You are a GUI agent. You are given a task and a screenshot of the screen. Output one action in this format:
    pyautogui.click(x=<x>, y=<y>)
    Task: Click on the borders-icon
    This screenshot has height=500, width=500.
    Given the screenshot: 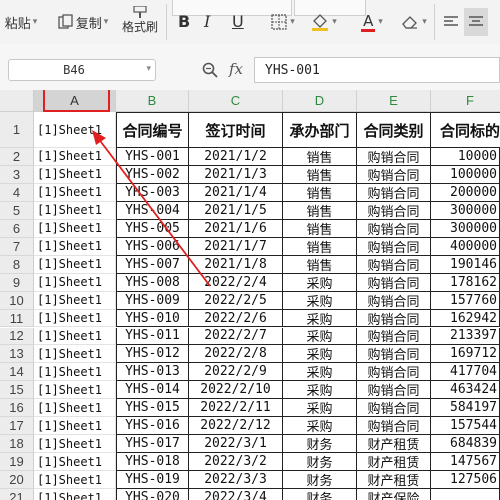 What is the action you would take?
    pyautogui.click(x=279, y=22)
    